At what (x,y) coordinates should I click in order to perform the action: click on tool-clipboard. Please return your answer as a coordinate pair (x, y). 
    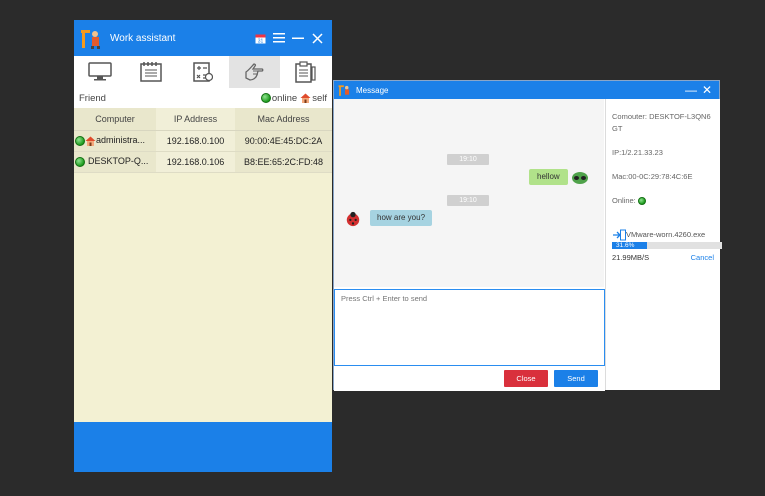
    Looking at the image, I should click on (306, 72).